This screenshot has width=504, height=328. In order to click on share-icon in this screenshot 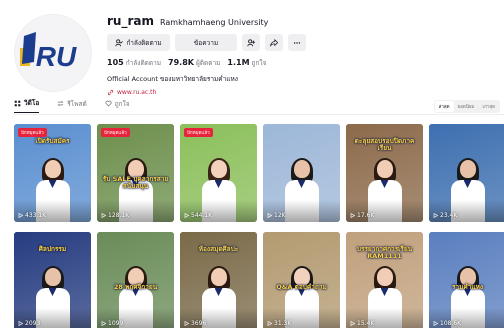, I will do `click(274, 42)`.